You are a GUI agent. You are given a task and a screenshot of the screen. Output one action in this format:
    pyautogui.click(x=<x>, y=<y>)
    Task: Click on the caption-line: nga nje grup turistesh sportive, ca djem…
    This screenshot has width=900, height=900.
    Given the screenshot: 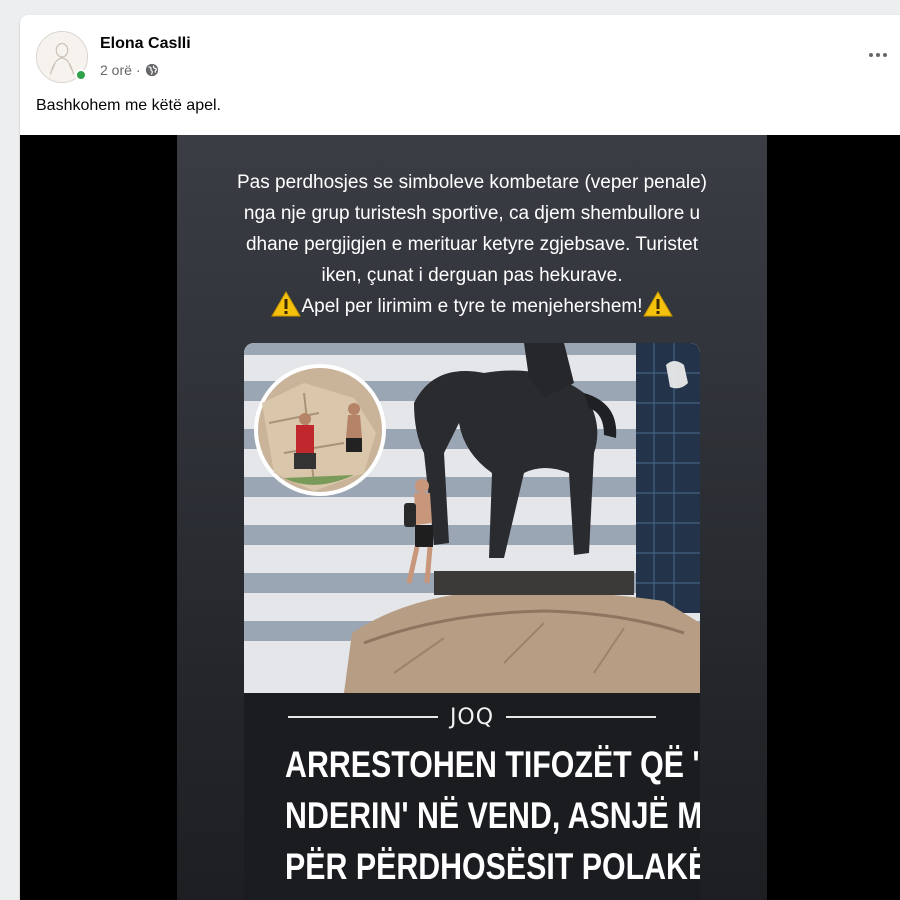 What is the action you would take?
    pyautogui.click(x=472, y=213)
    